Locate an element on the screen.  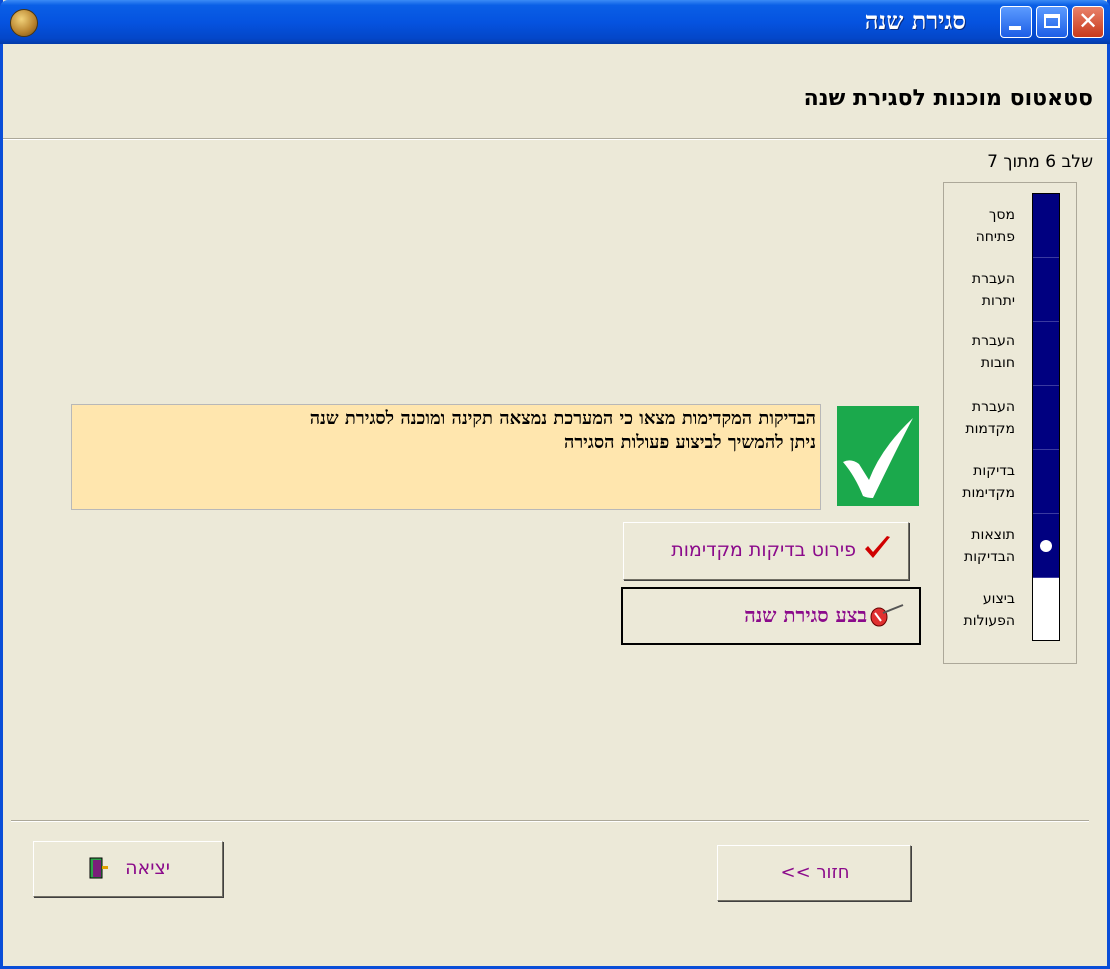
step-counter-label: שלב 6 מתוך 7 is located at coordinates (1040, 162).